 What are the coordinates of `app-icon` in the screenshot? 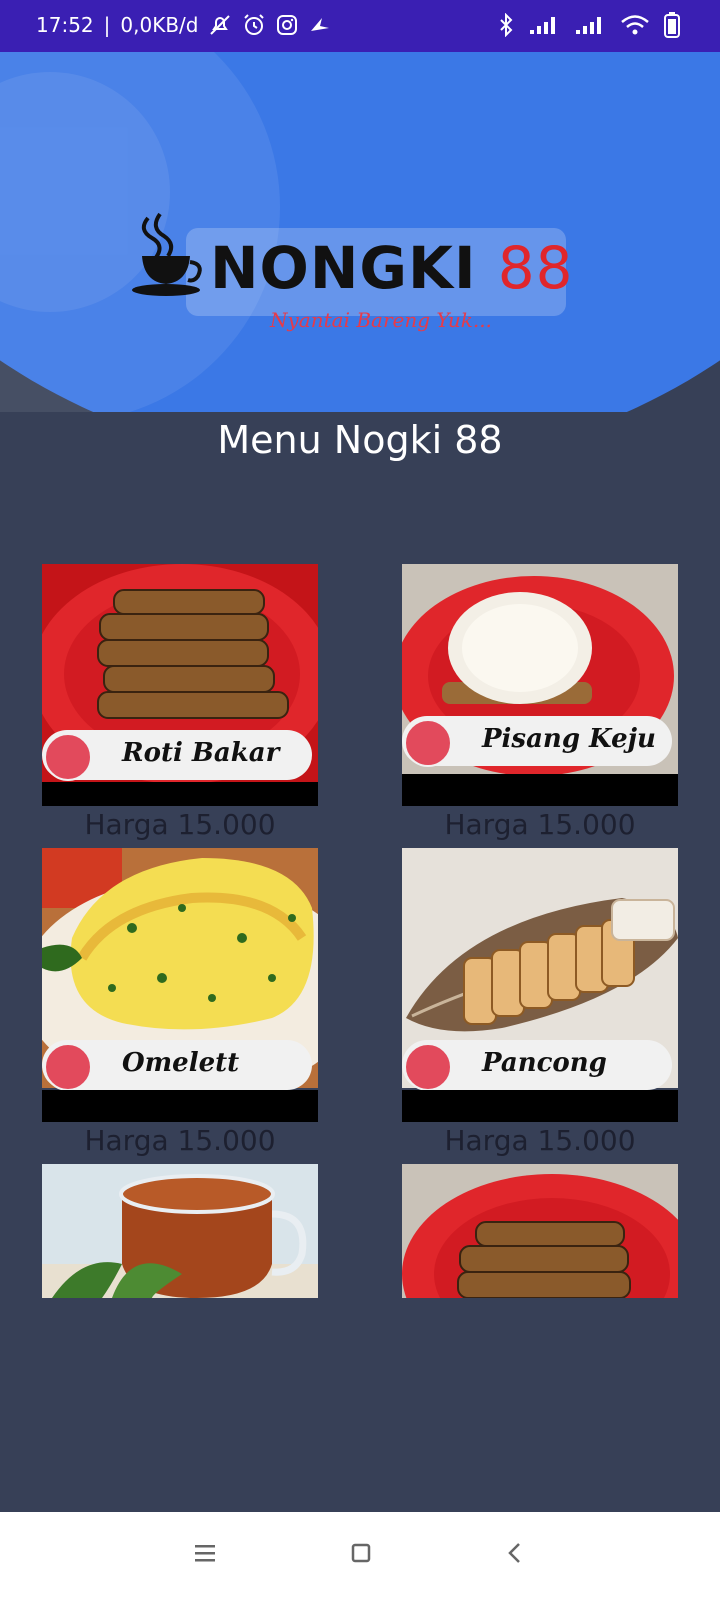 It's located at (320, 24).